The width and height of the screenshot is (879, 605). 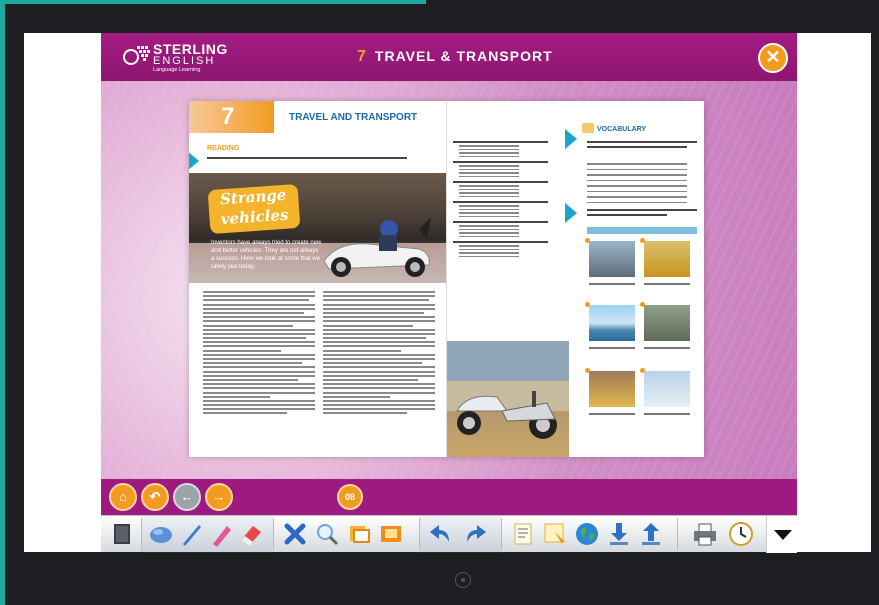 I want to click on vehicle-illustration-icon, so click(x=377, y=247).